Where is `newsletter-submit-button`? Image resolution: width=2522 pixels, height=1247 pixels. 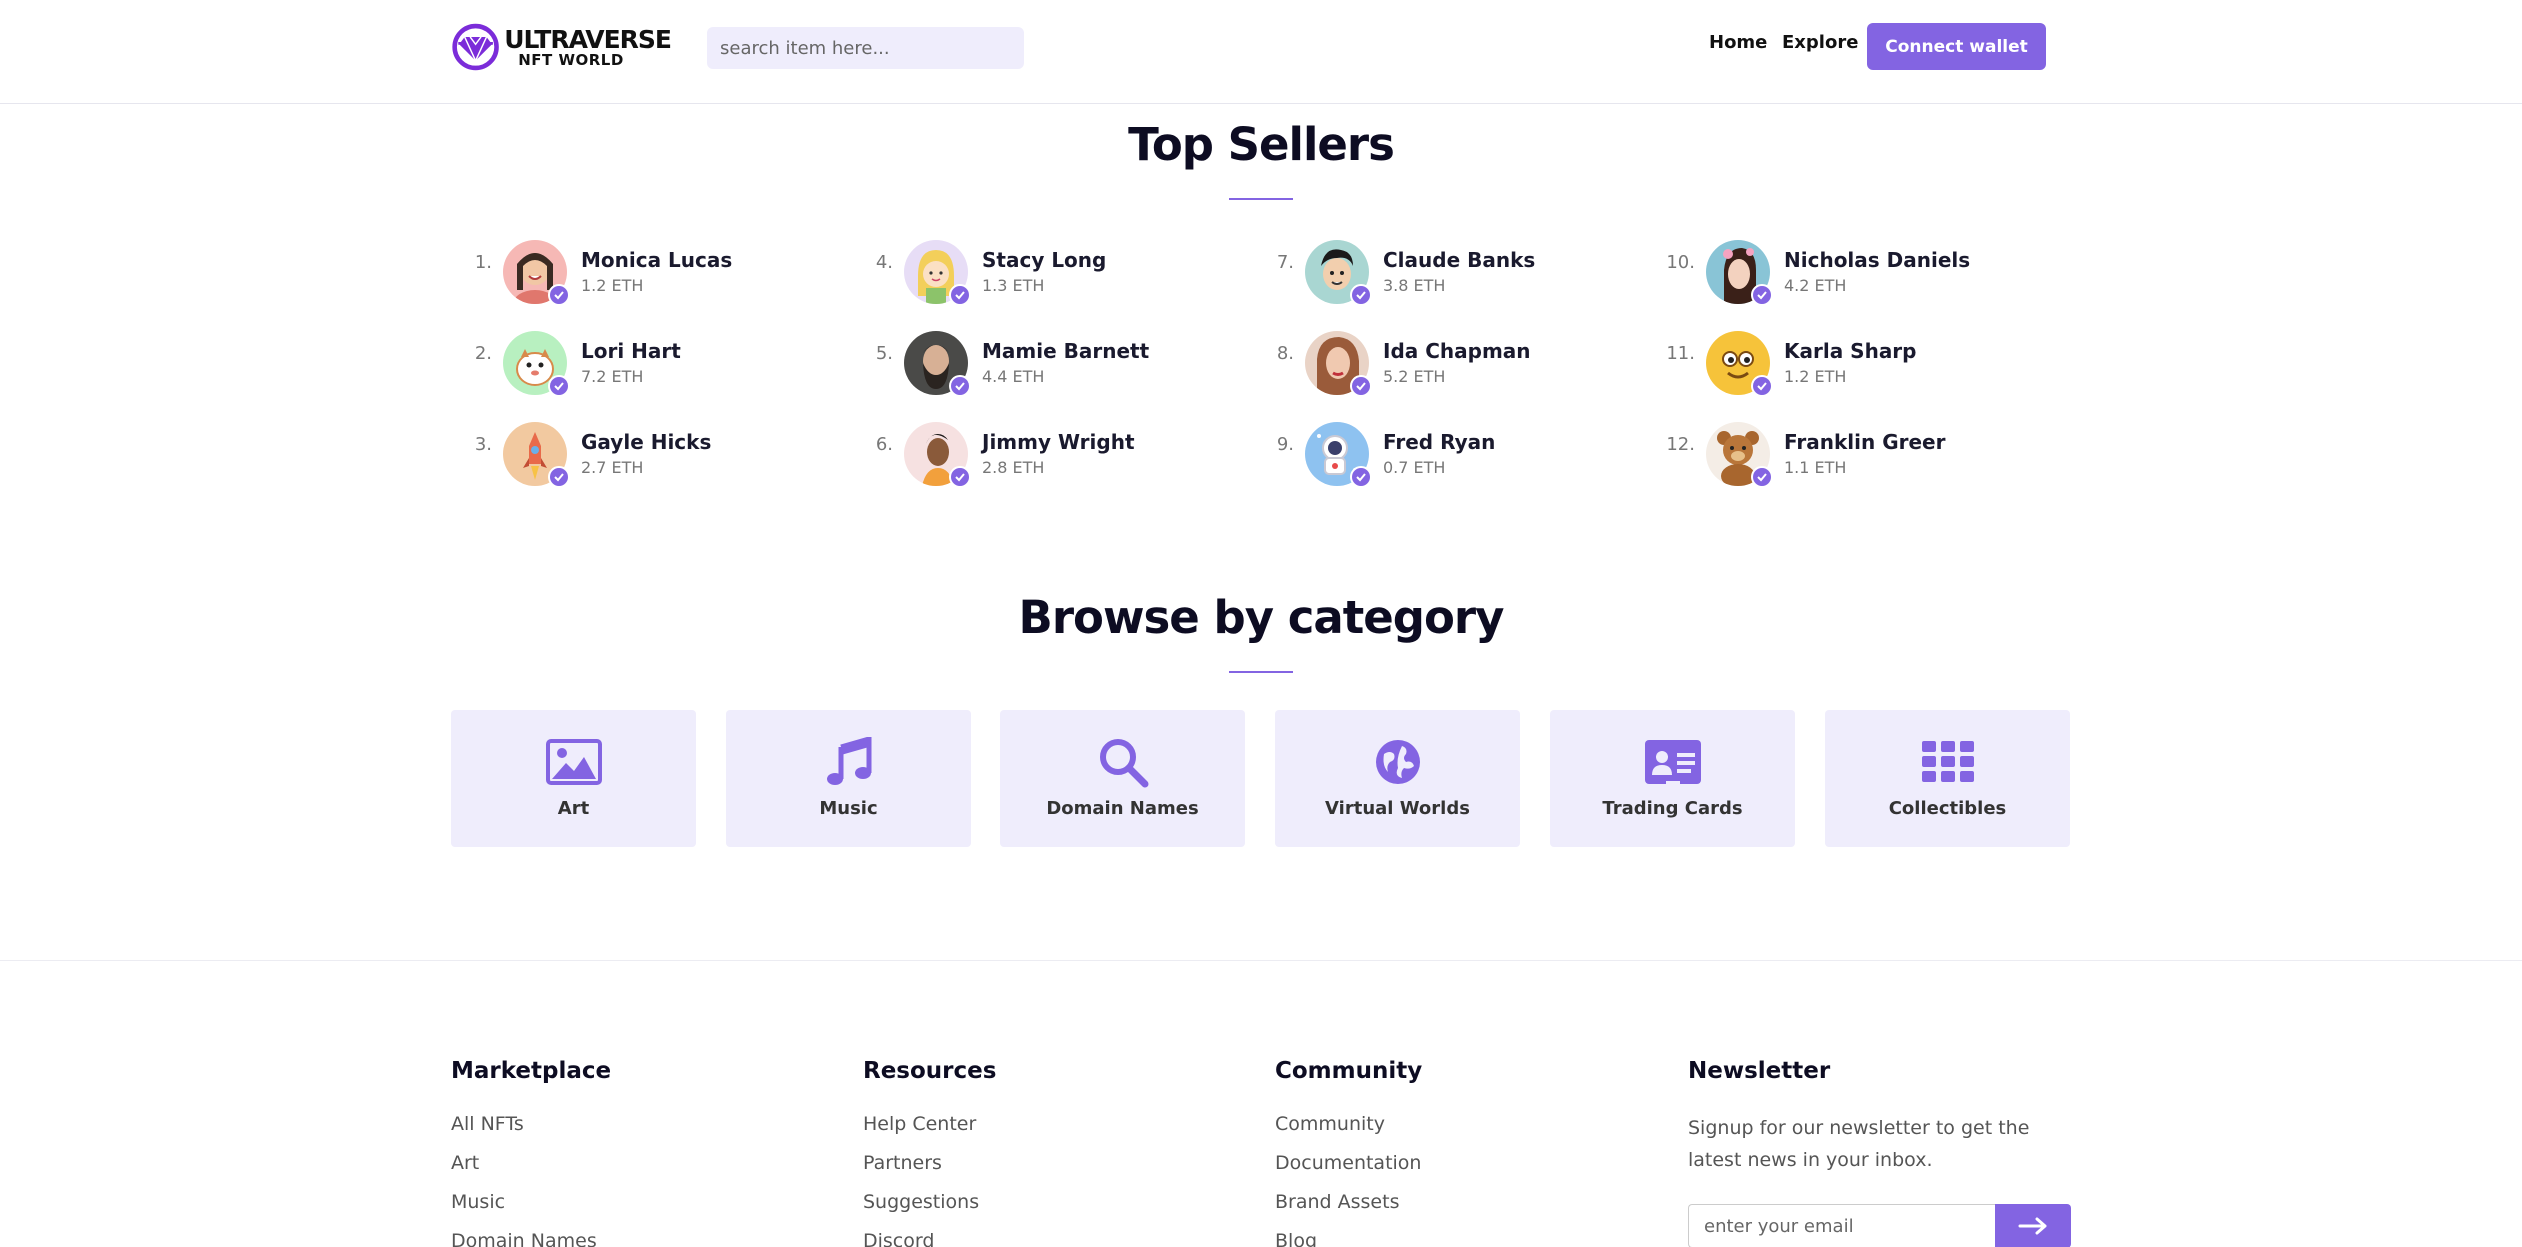
newsletter-submit-button is located at coordinates (2033, 1225).